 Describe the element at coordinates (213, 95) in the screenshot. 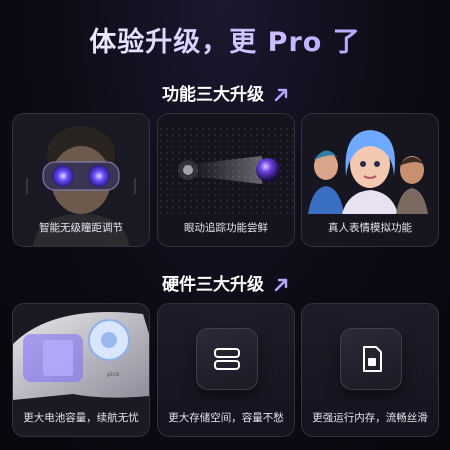

I see `section-title-features-text: 功能三大升级` at that location.